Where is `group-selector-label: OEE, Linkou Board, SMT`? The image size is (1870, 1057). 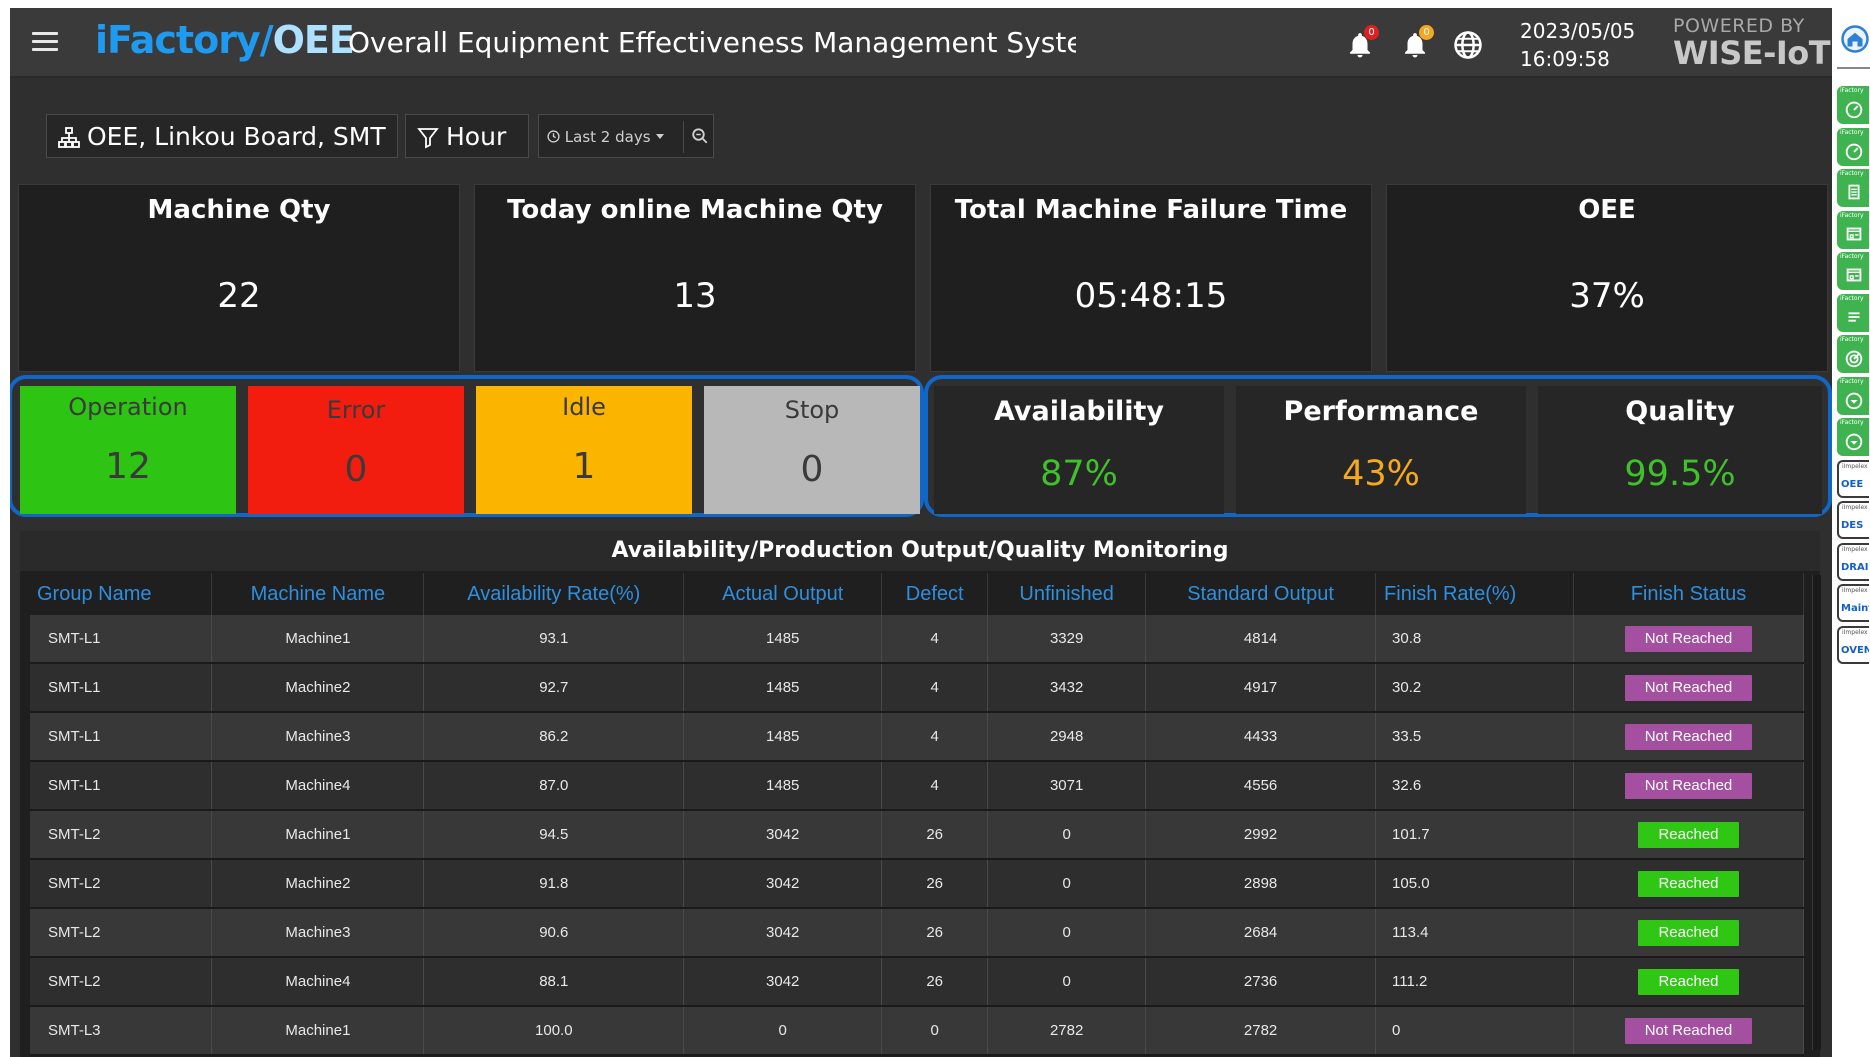 group-selector-label: OEE, Linkou Board, SMT is located at coordinates (236, 136).